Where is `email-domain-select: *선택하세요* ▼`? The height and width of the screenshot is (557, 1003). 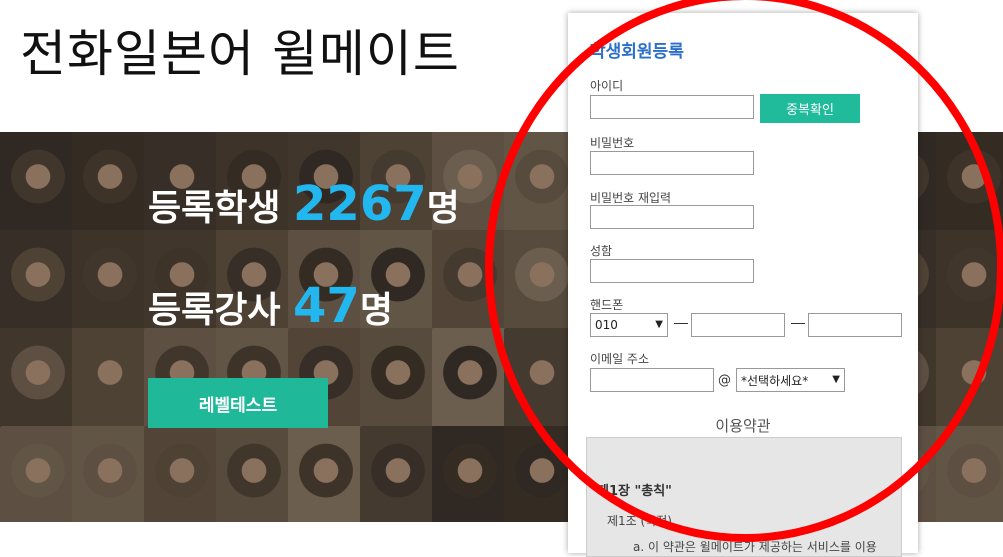 email-domain-select: *선택하세요* ▼ is located at coordinates (790, 380).